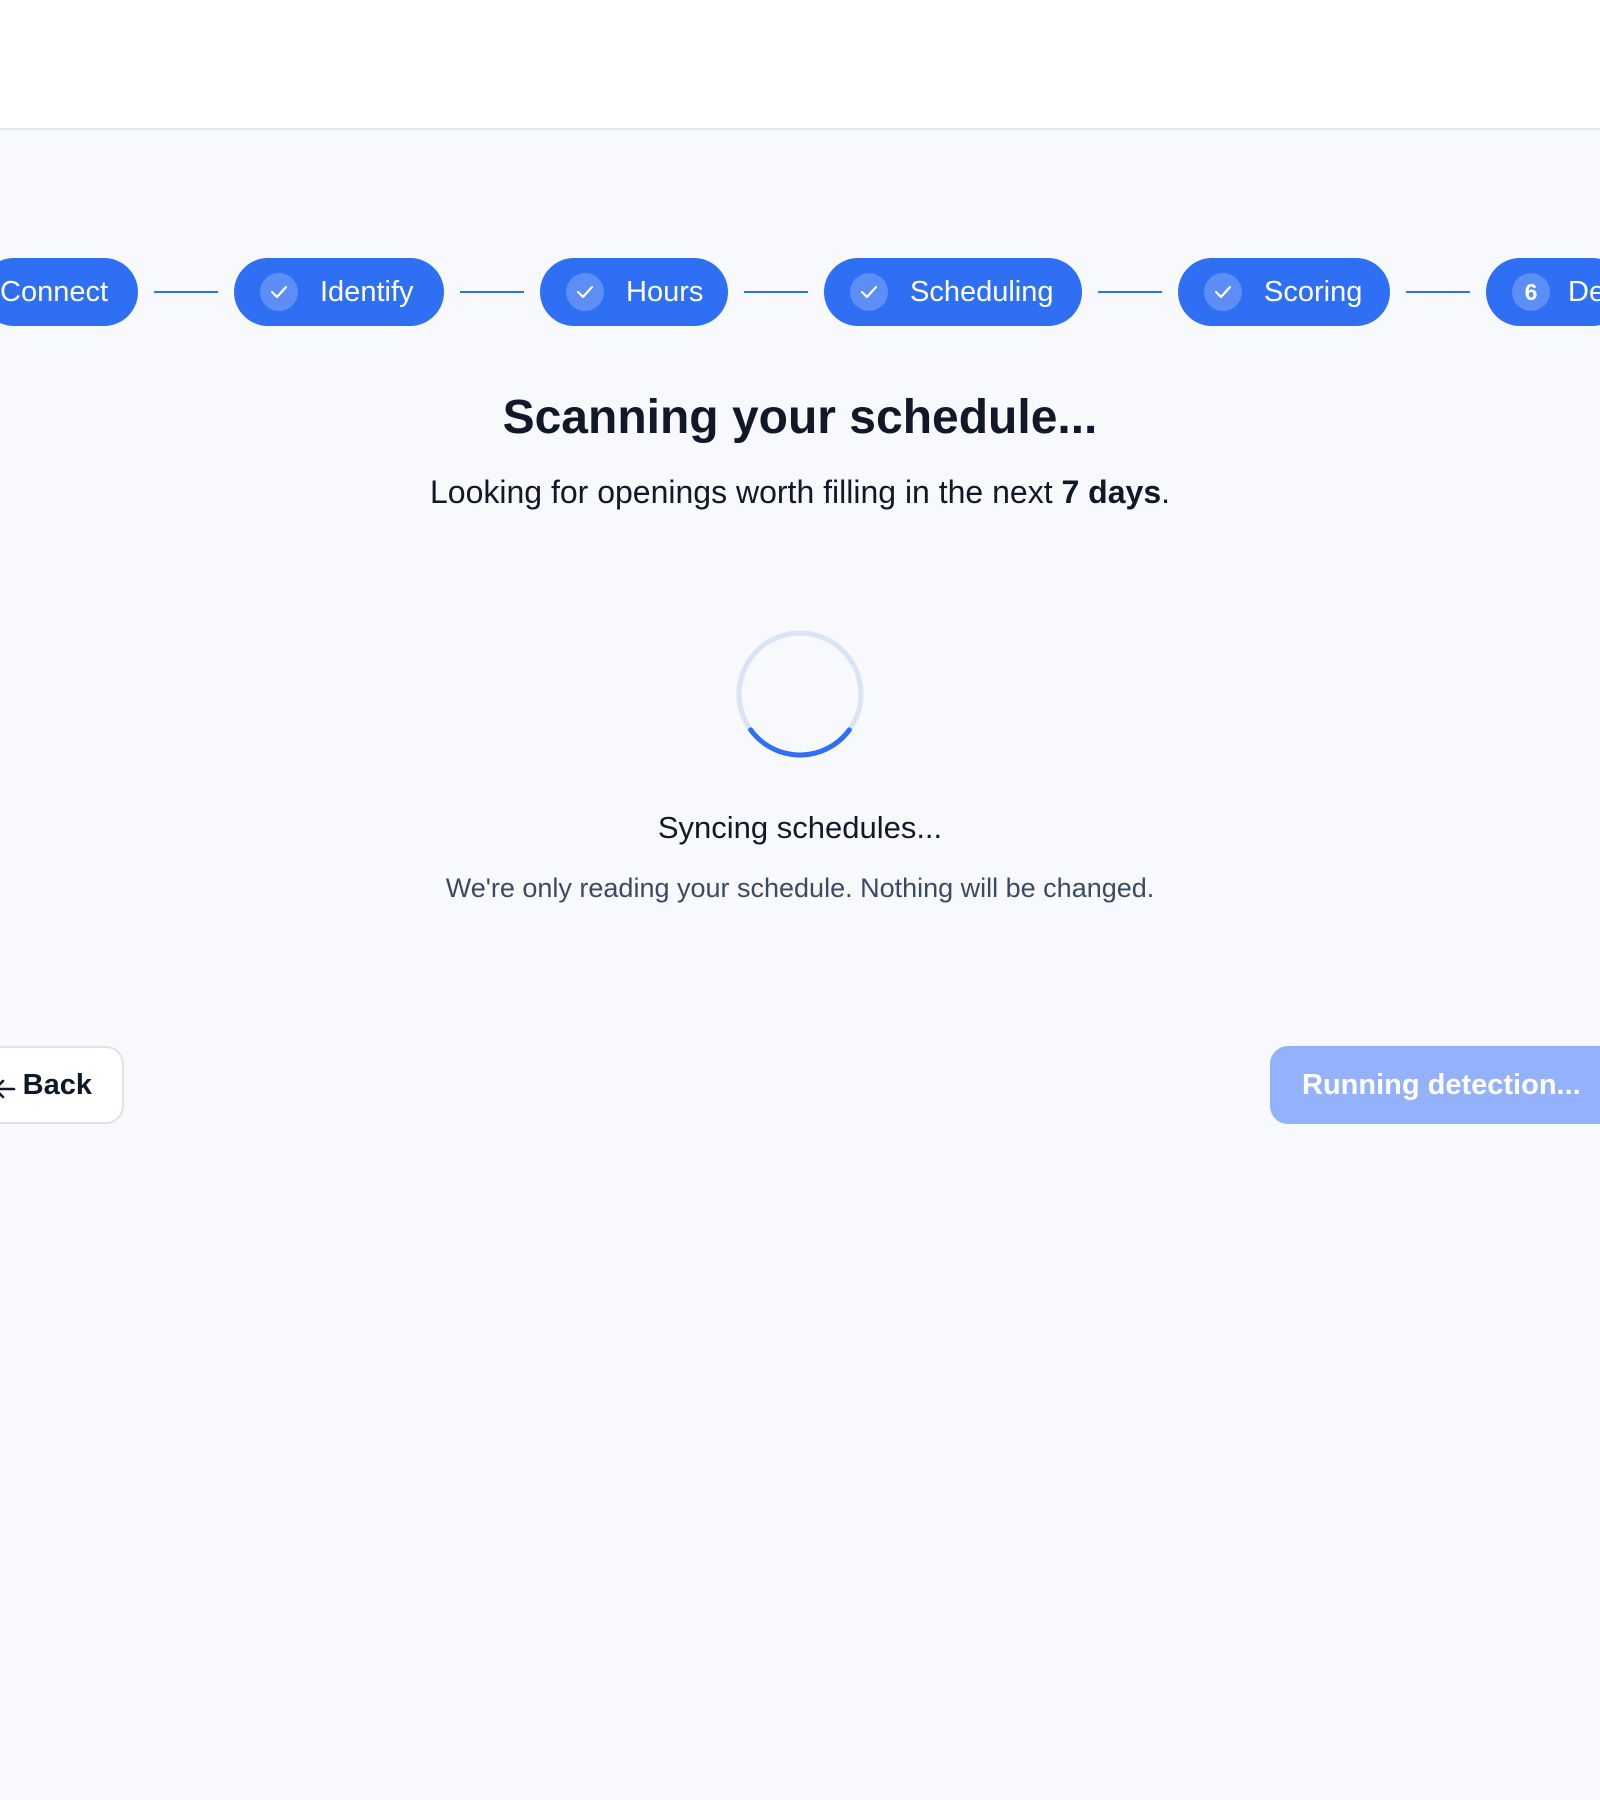  I want to click on step-identify: Identify, so click(339, 292).